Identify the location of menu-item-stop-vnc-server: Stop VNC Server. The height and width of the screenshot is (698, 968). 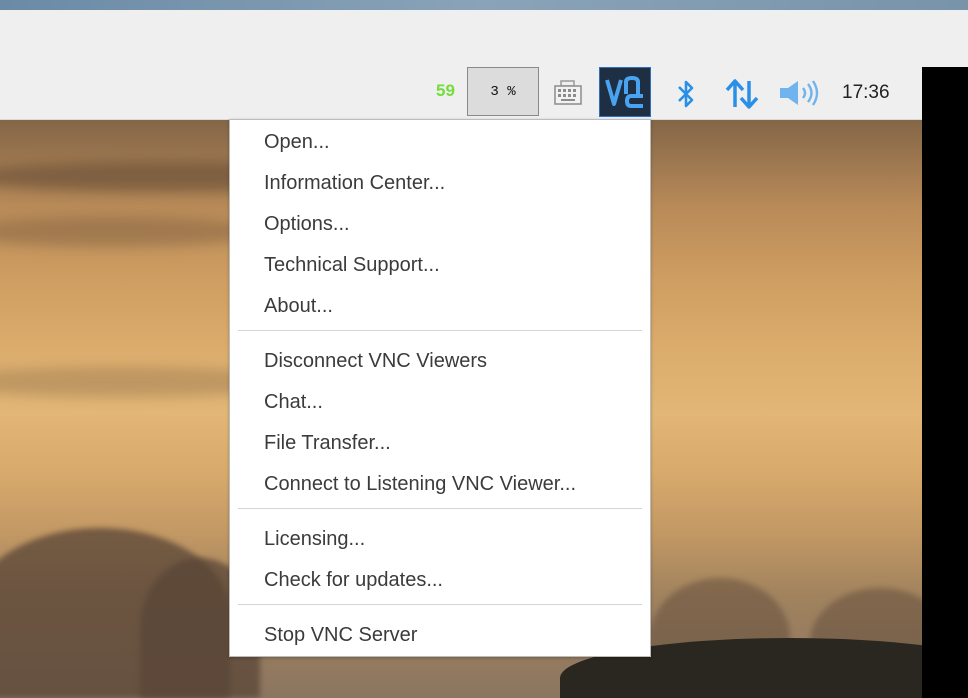
(340, 635).